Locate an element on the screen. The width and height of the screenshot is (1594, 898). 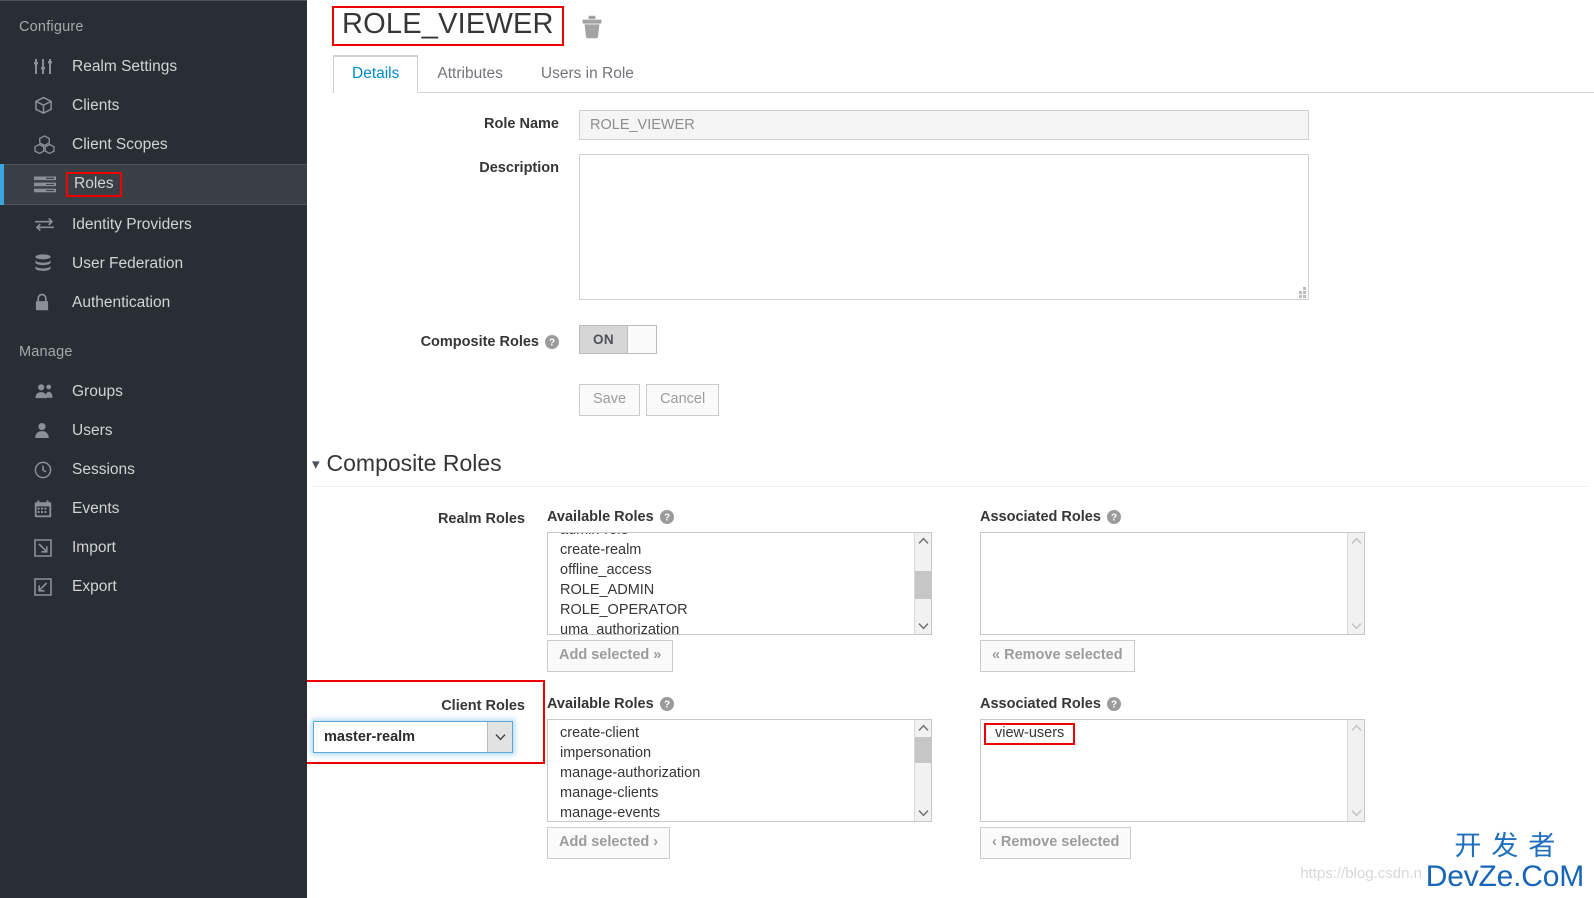
realm-associated-roles-group: Associated Roles ? « Remove selected is located at coordinates (1172, 590).